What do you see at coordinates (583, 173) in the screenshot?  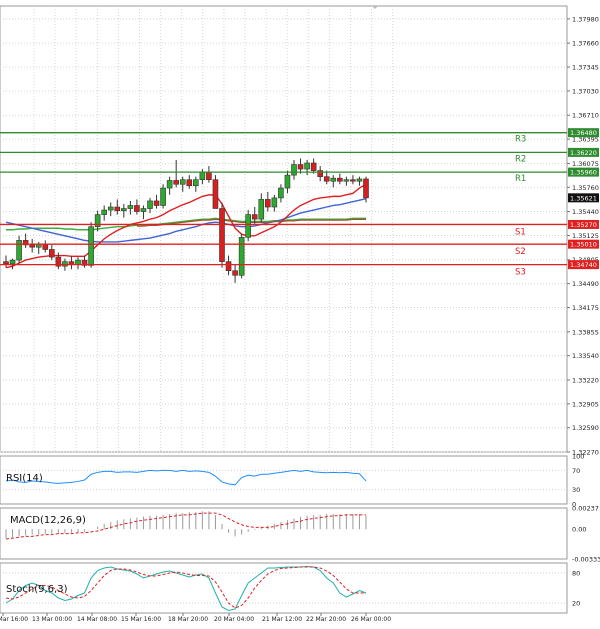 I see `level-price-label: 1.35960` at bounding box center [583, 173].